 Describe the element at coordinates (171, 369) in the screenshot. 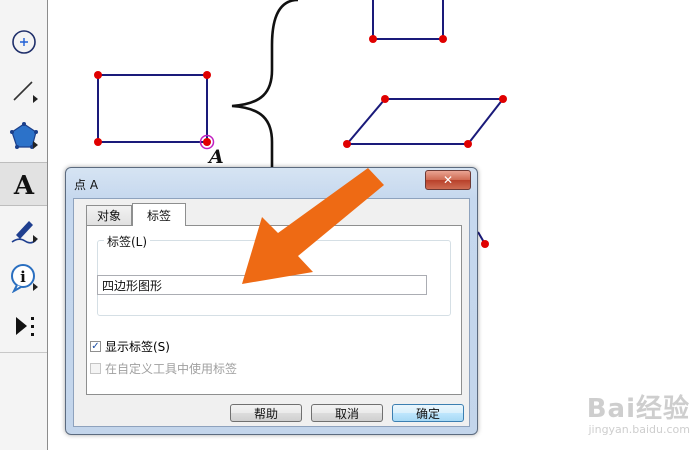

I see `use-in-custom-tools-text: 在自定义工具中使用标签` at that location.